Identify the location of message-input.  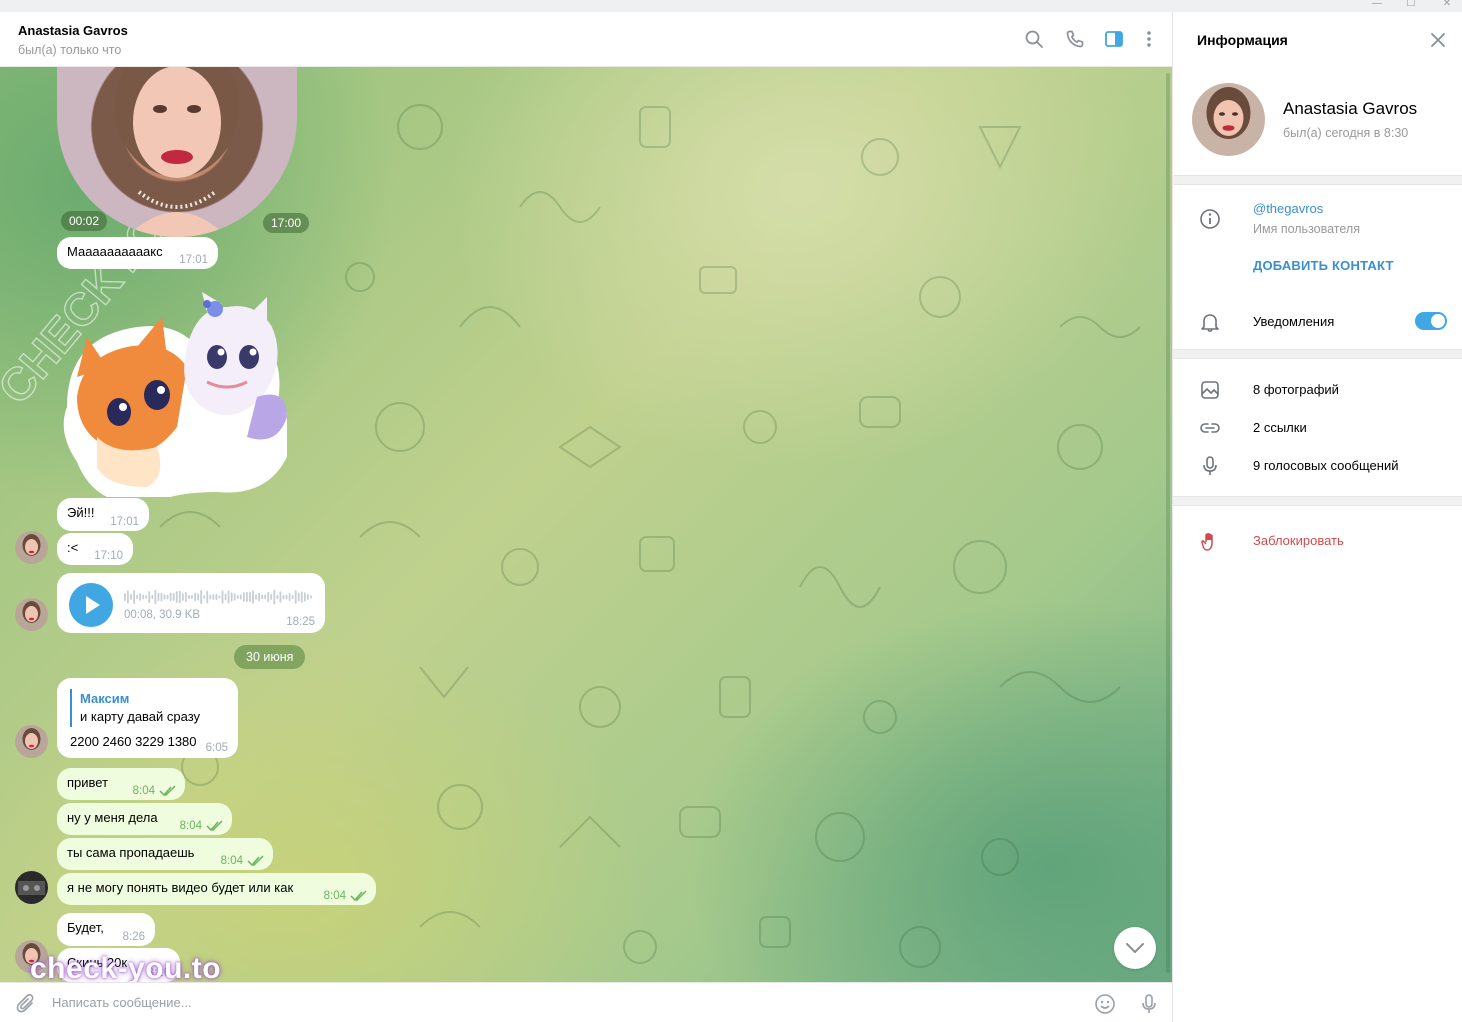
(552, 1002).